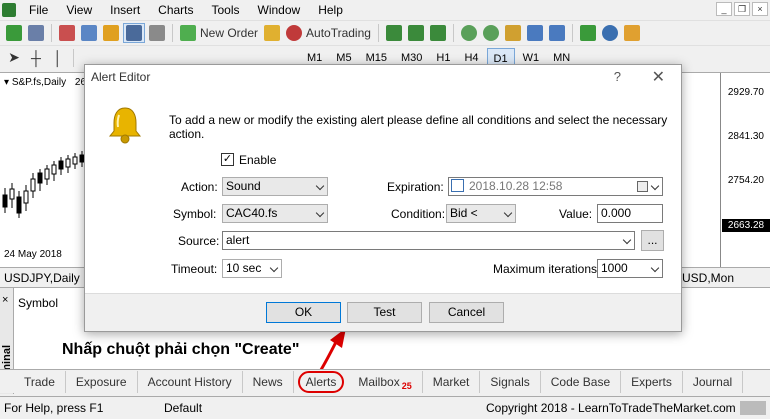 Image resolution: width=770 pixels, height=419 pixels. I want to click on minimize-icon: _, so click(724, 9).